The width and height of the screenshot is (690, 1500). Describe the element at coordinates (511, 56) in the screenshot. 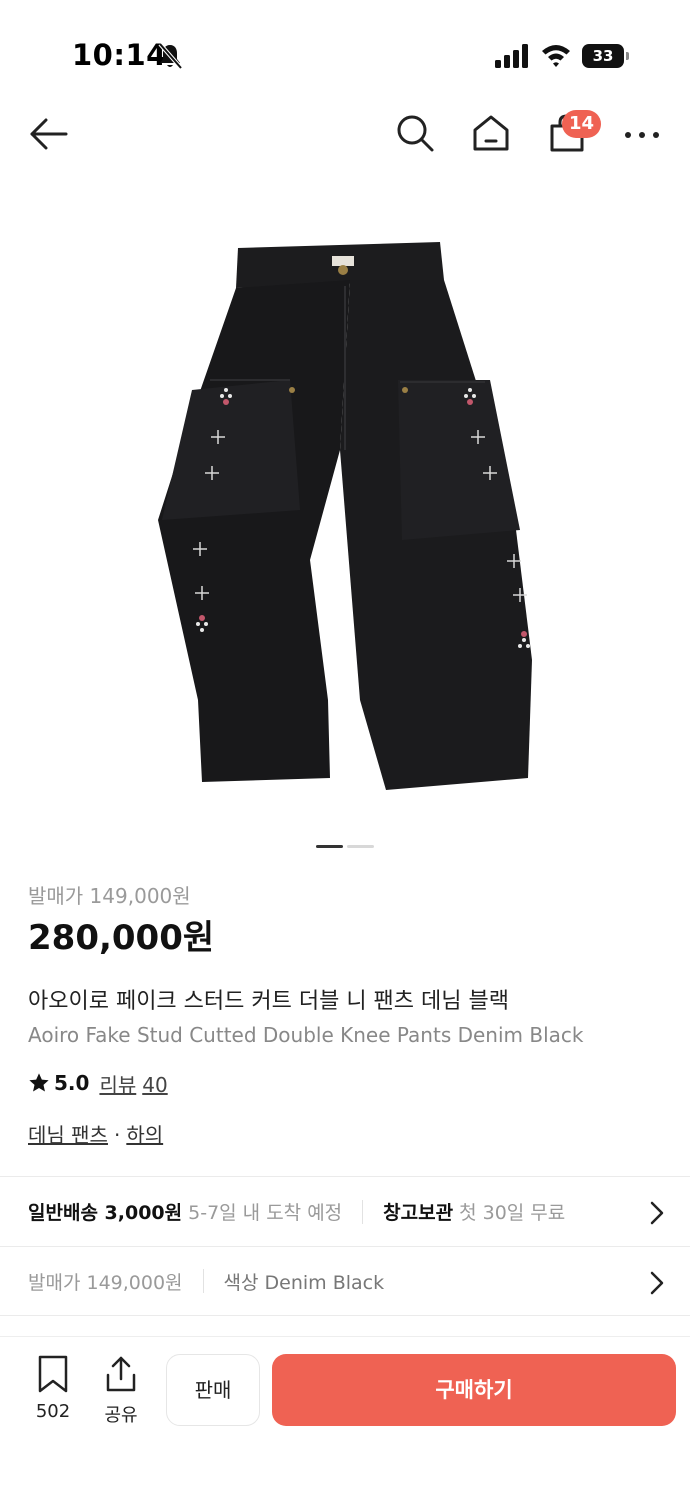

I see `cellular-signal-icon` at that location.